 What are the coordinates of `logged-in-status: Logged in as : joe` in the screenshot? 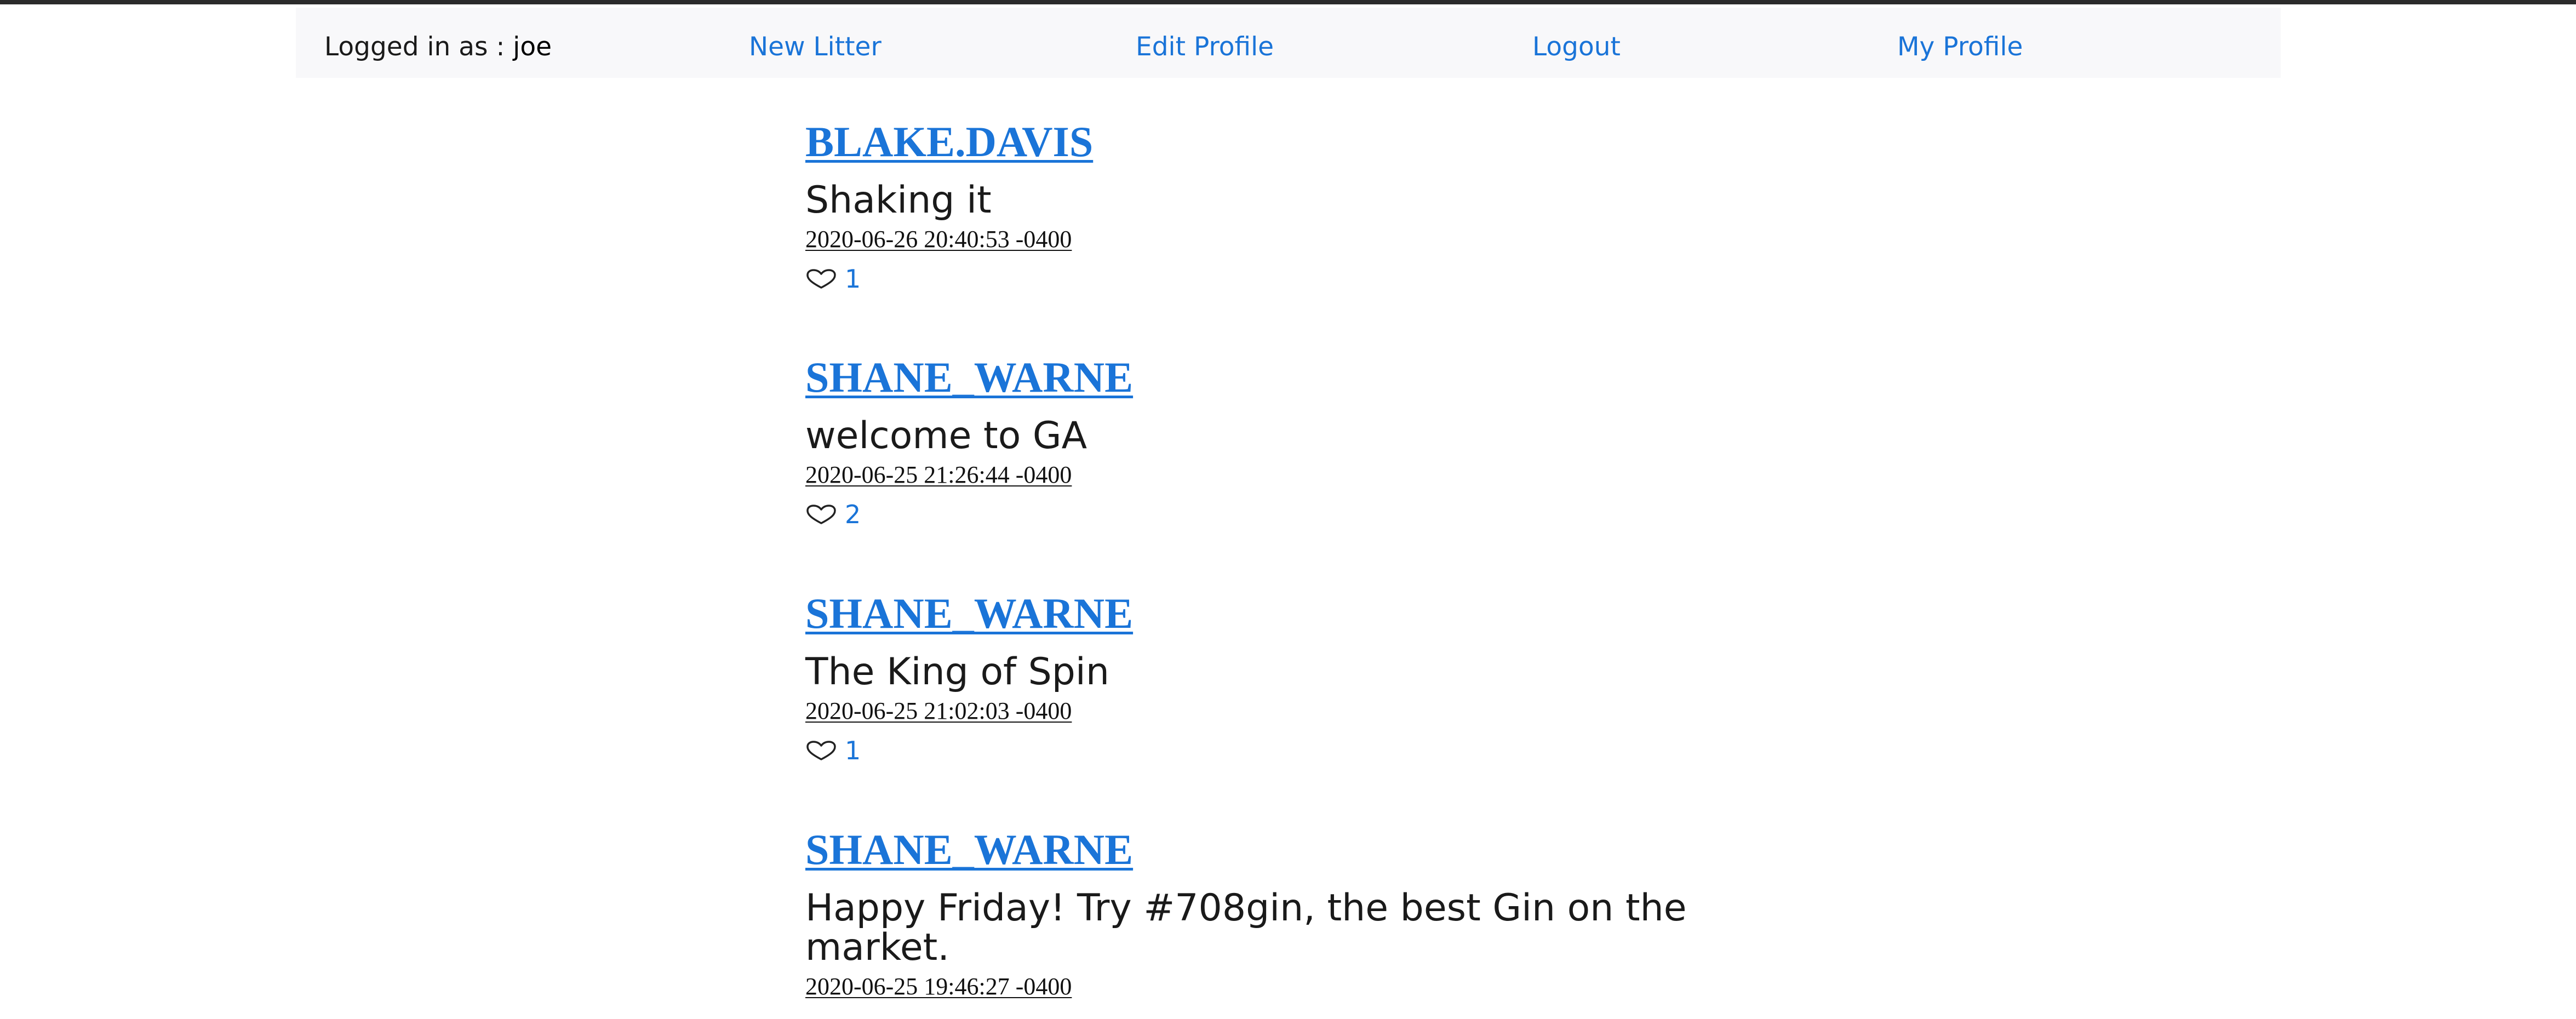 It's located at (438, 47).